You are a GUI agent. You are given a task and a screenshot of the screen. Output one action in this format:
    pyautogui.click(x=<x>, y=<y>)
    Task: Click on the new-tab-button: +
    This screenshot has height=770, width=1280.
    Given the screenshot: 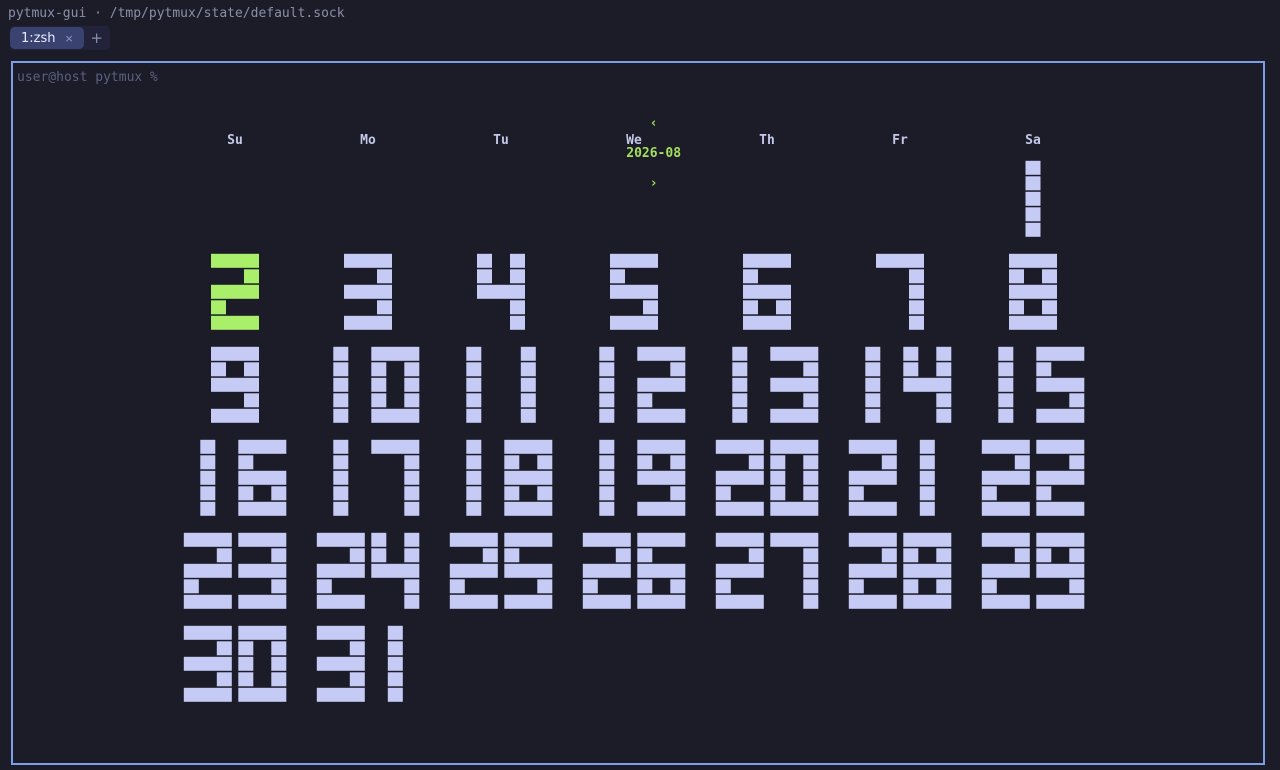 What is the action you would take?
    pyautogui.click(x=97, y=38)
    